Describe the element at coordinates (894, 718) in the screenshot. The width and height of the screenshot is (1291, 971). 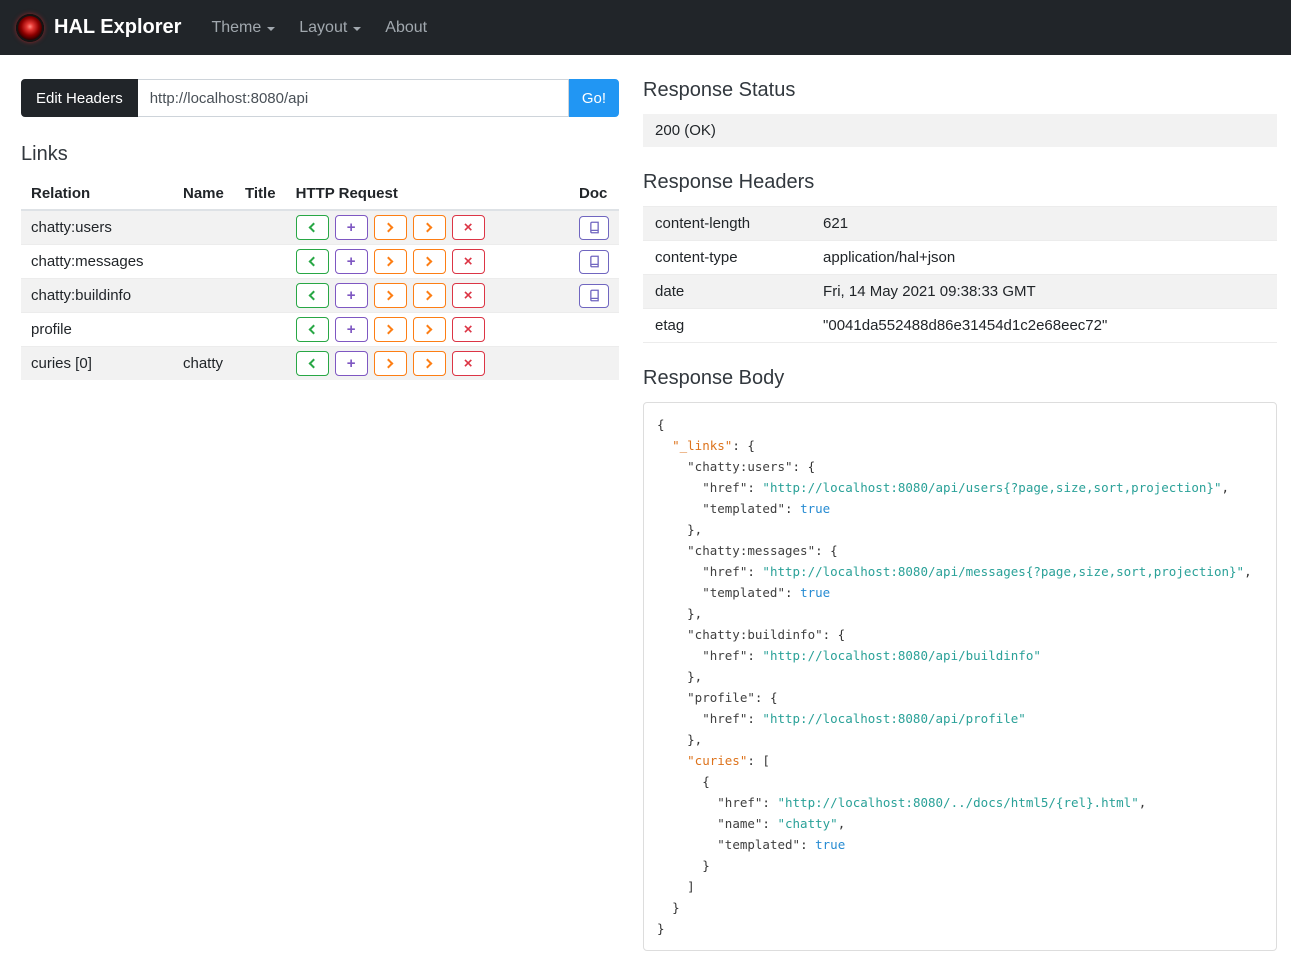
I see `code-token: "http://localhost:8080/api/profile"` at that location.